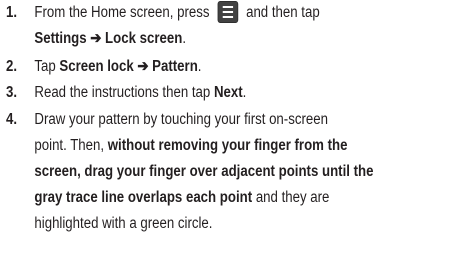 This screenshot has height=269, width=453. I want to click on step-text-part: Tap, so click(47, 66).